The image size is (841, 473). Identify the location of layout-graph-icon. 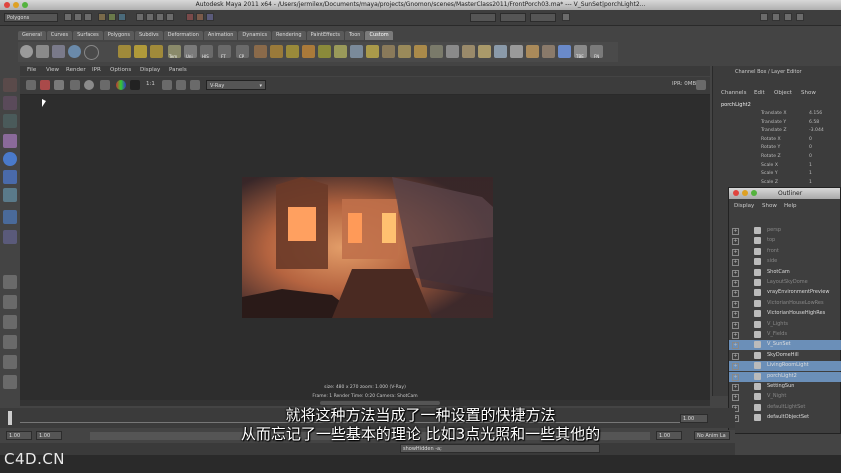
(10, 362).